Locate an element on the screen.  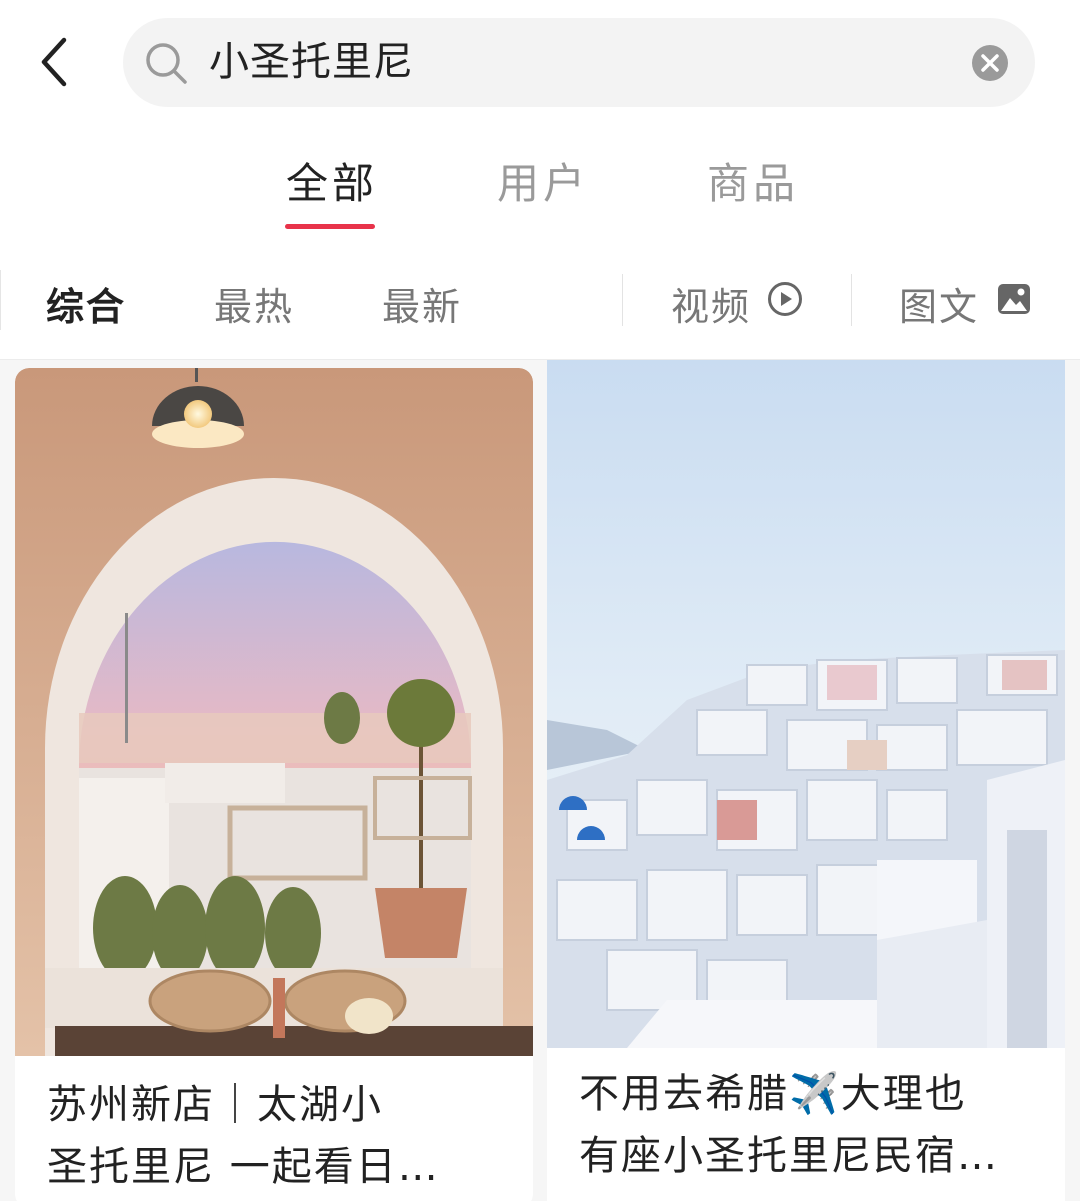
search-query-text: 小圣托里尼 is located at coordinates (311, 62).